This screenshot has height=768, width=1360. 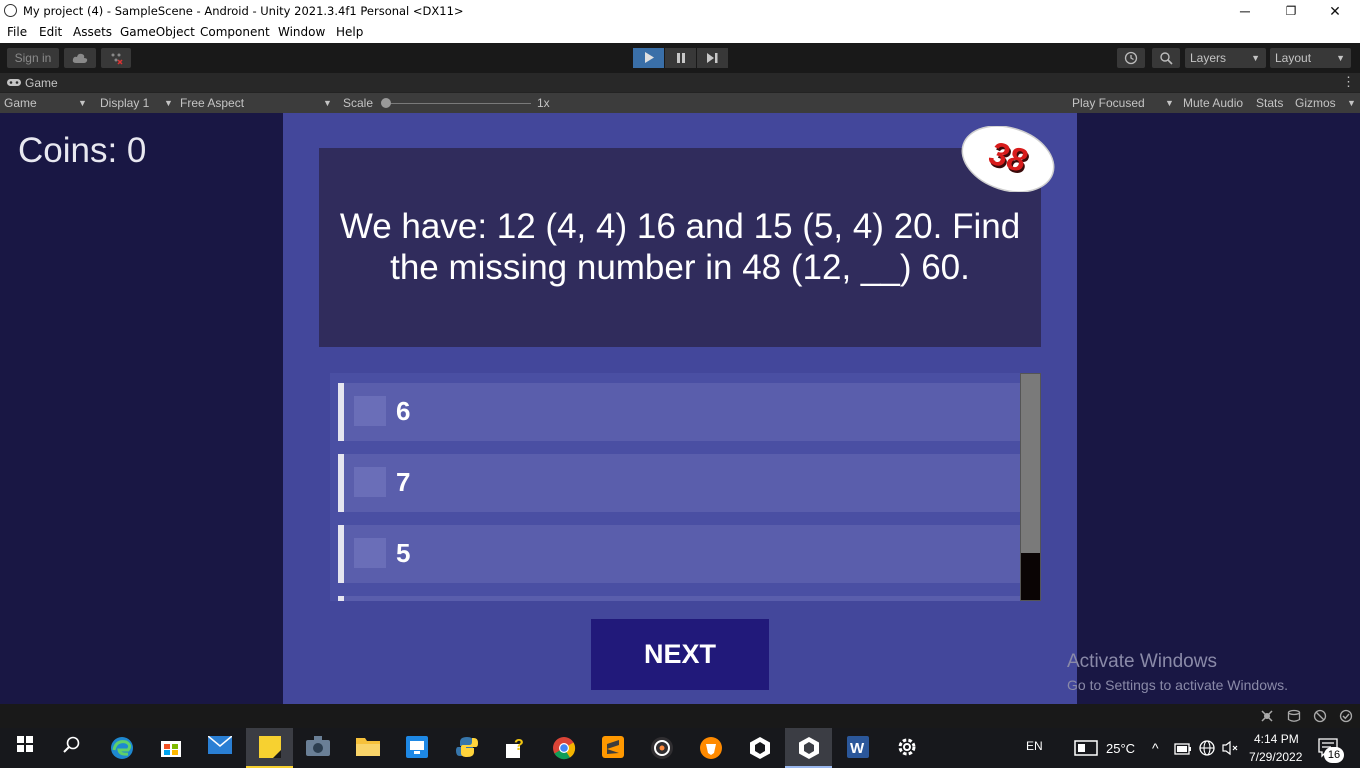 What do you see at coordinates (1334, 755) in the screenshot?
I see `notification-count-badge: 16` at bounding box center [1334, 755].